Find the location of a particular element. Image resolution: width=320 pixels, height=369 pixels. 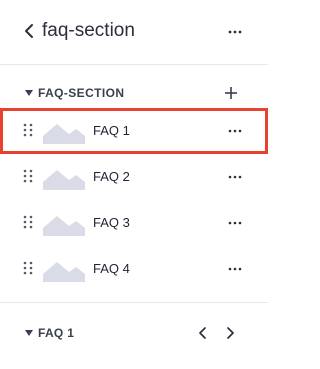

faq-item-row: FAQ 4 is located at coordinates (134, 269).